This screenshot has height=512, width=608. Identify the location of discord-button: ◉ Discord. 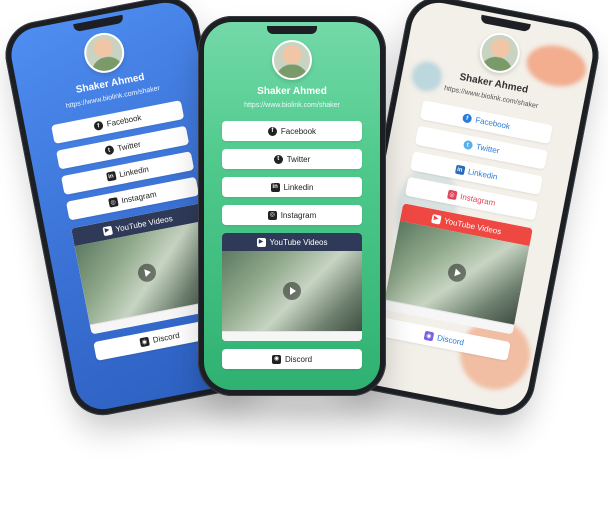
(292, 359).